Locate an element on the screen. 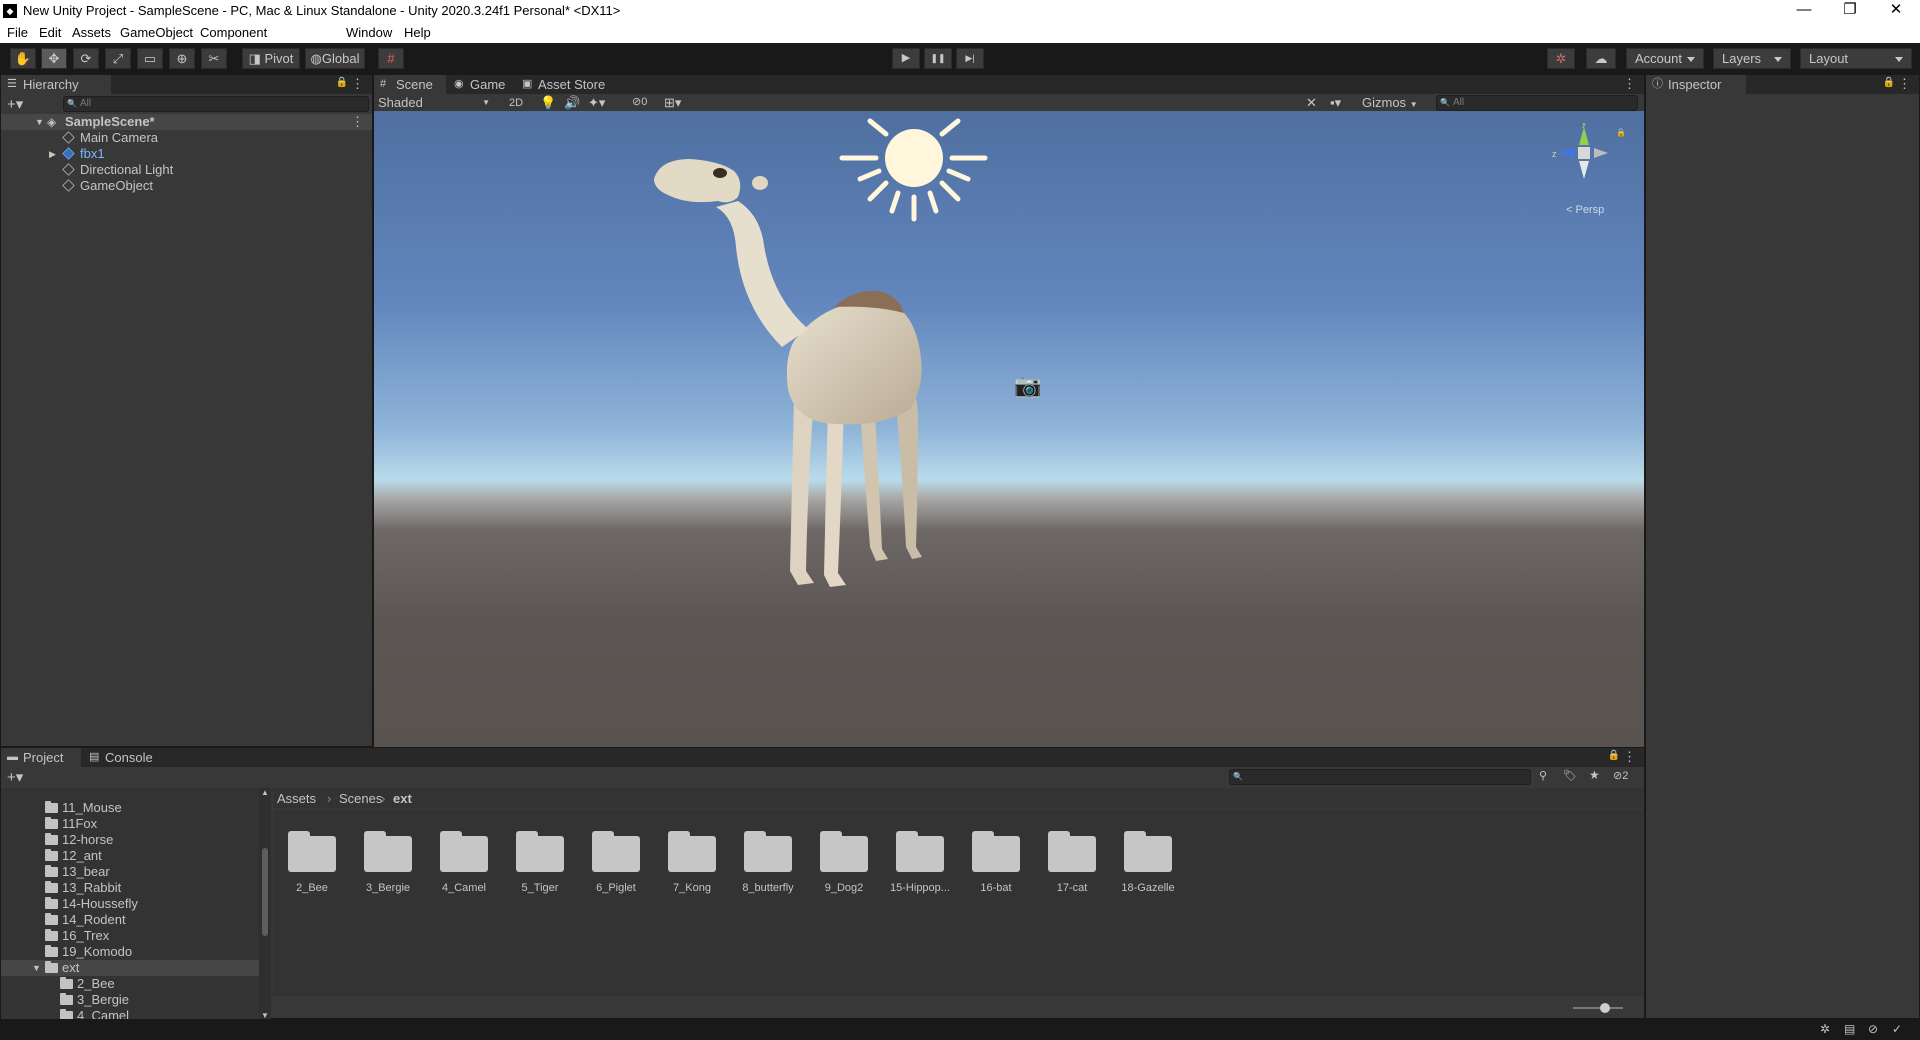 The image size is (1920, 1040). grid-toggle-icon: ⊞▾ is located at coordinates (672, 103).